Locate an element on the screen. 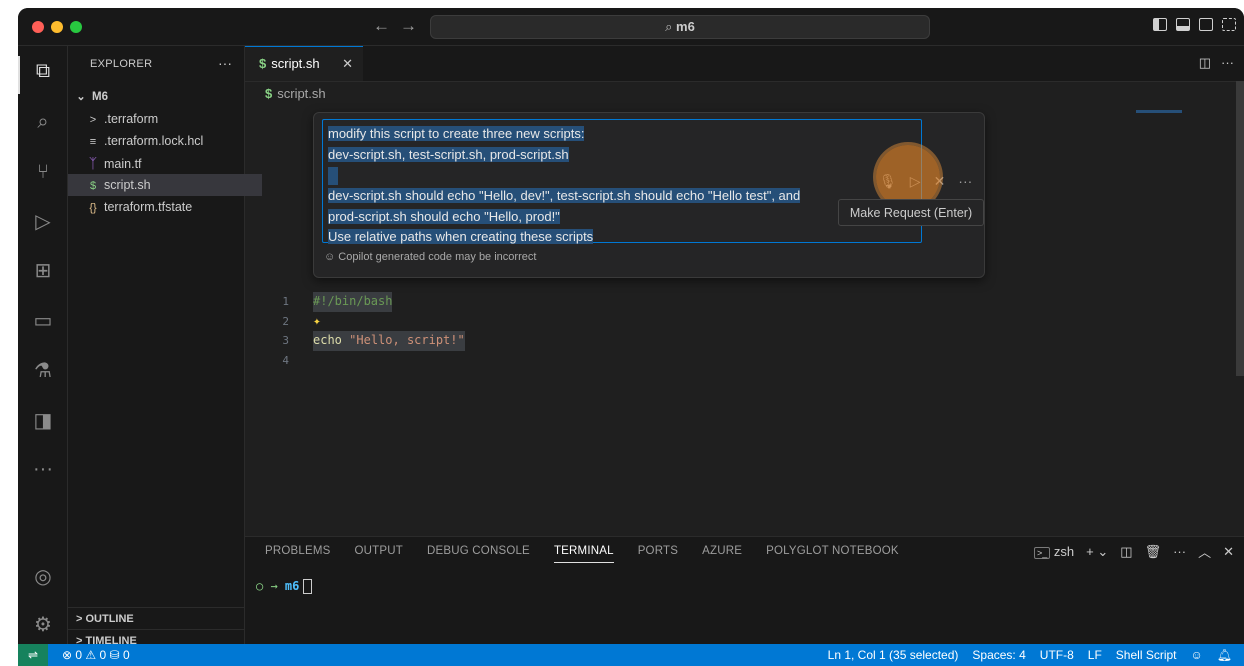 The image size is (1244, 666). title-bar: ← → ⌕ m6 is located at coordinates (631, 27).